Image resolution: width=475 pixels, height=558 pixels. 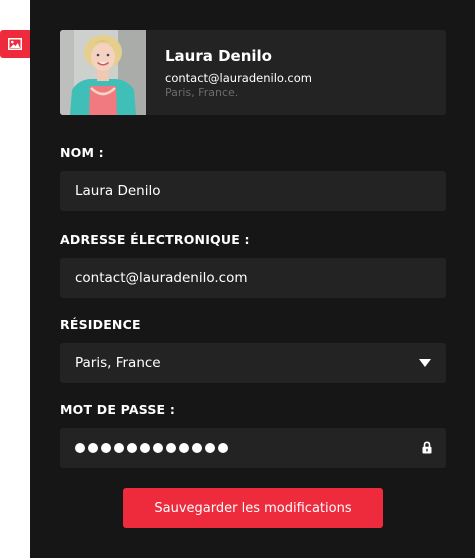 I want to click on name-label: NOM :, so click(x=82, y=152).